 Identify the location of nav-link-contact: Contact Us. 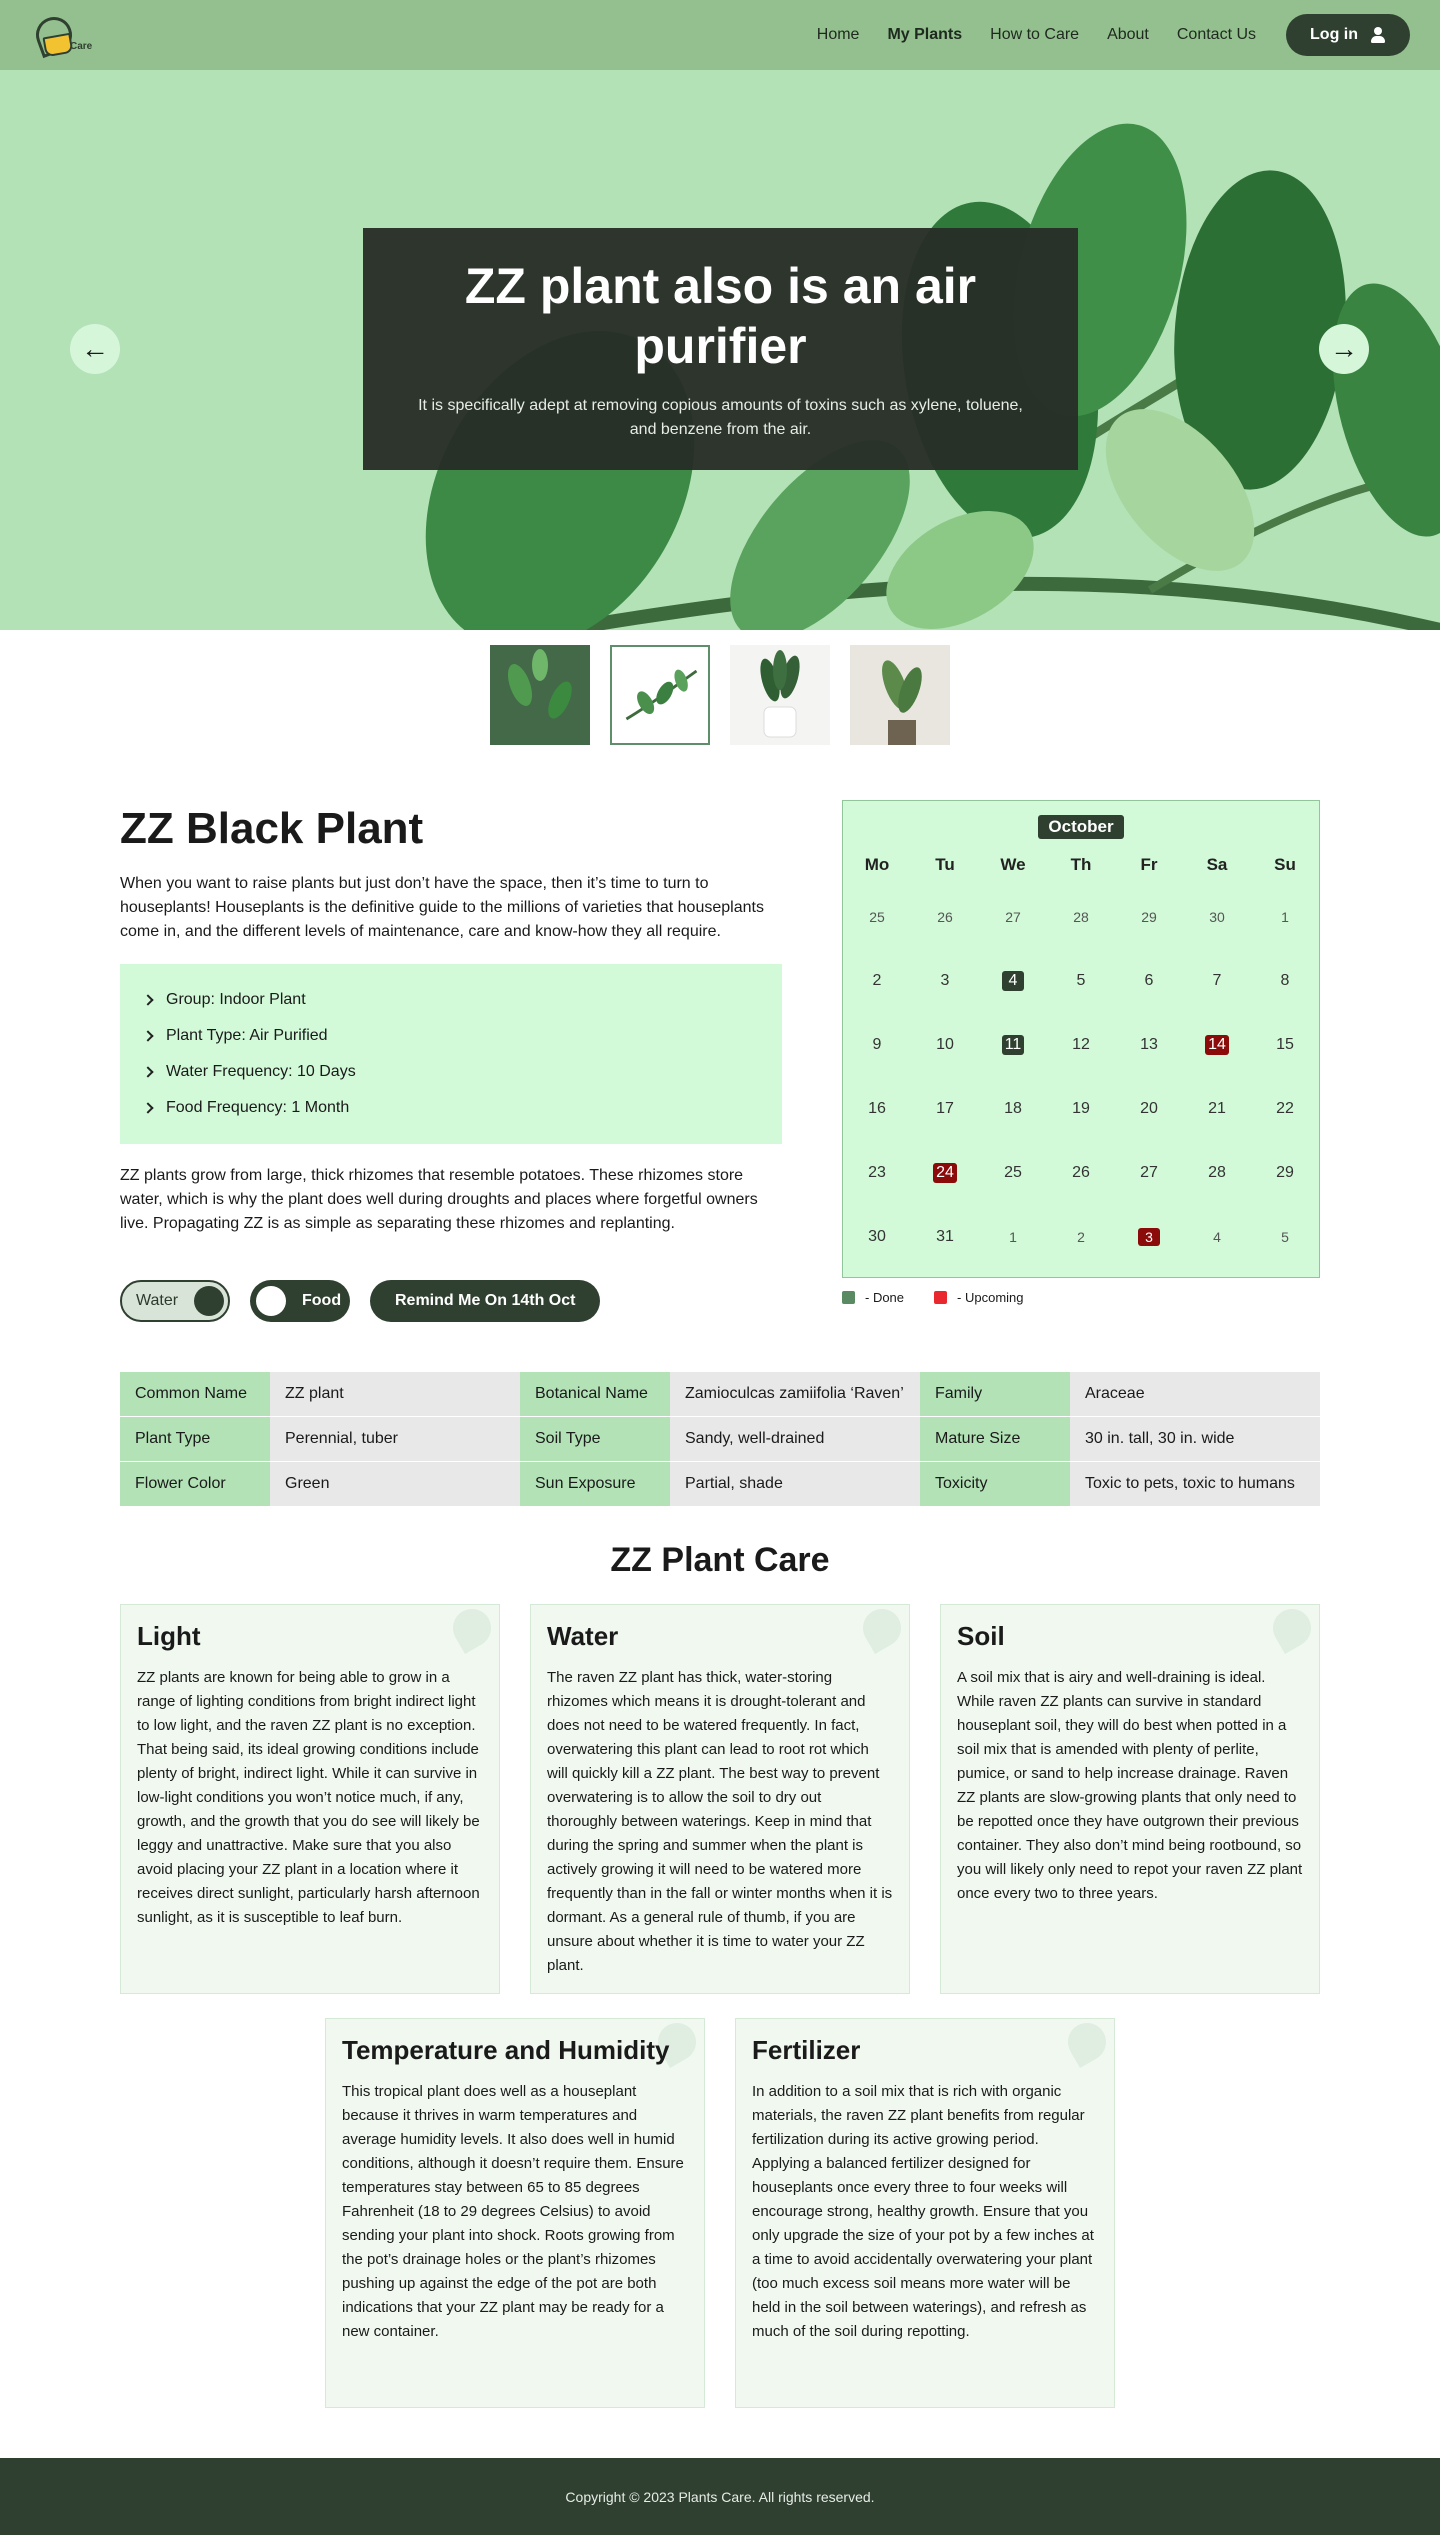
(1216, 35).